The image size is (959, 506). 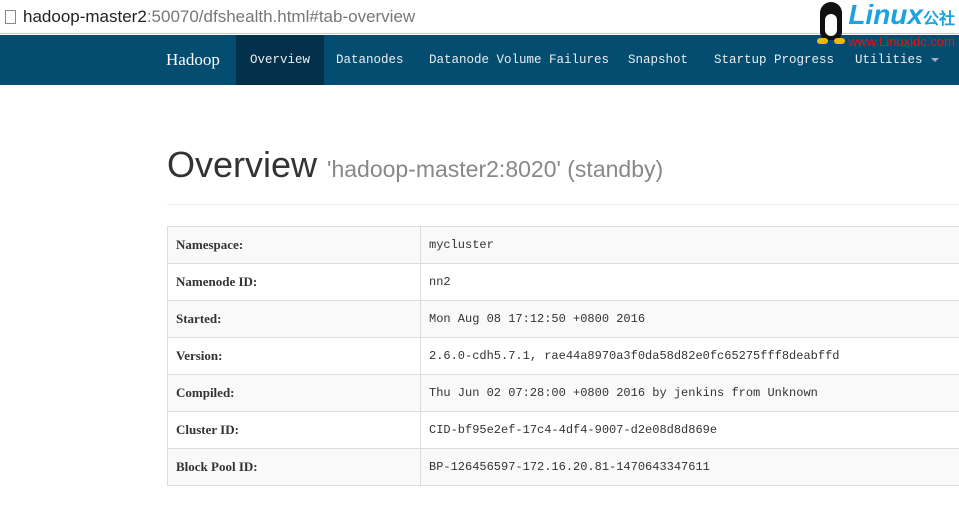 I want to click on divider, so click(x=563, y=204).